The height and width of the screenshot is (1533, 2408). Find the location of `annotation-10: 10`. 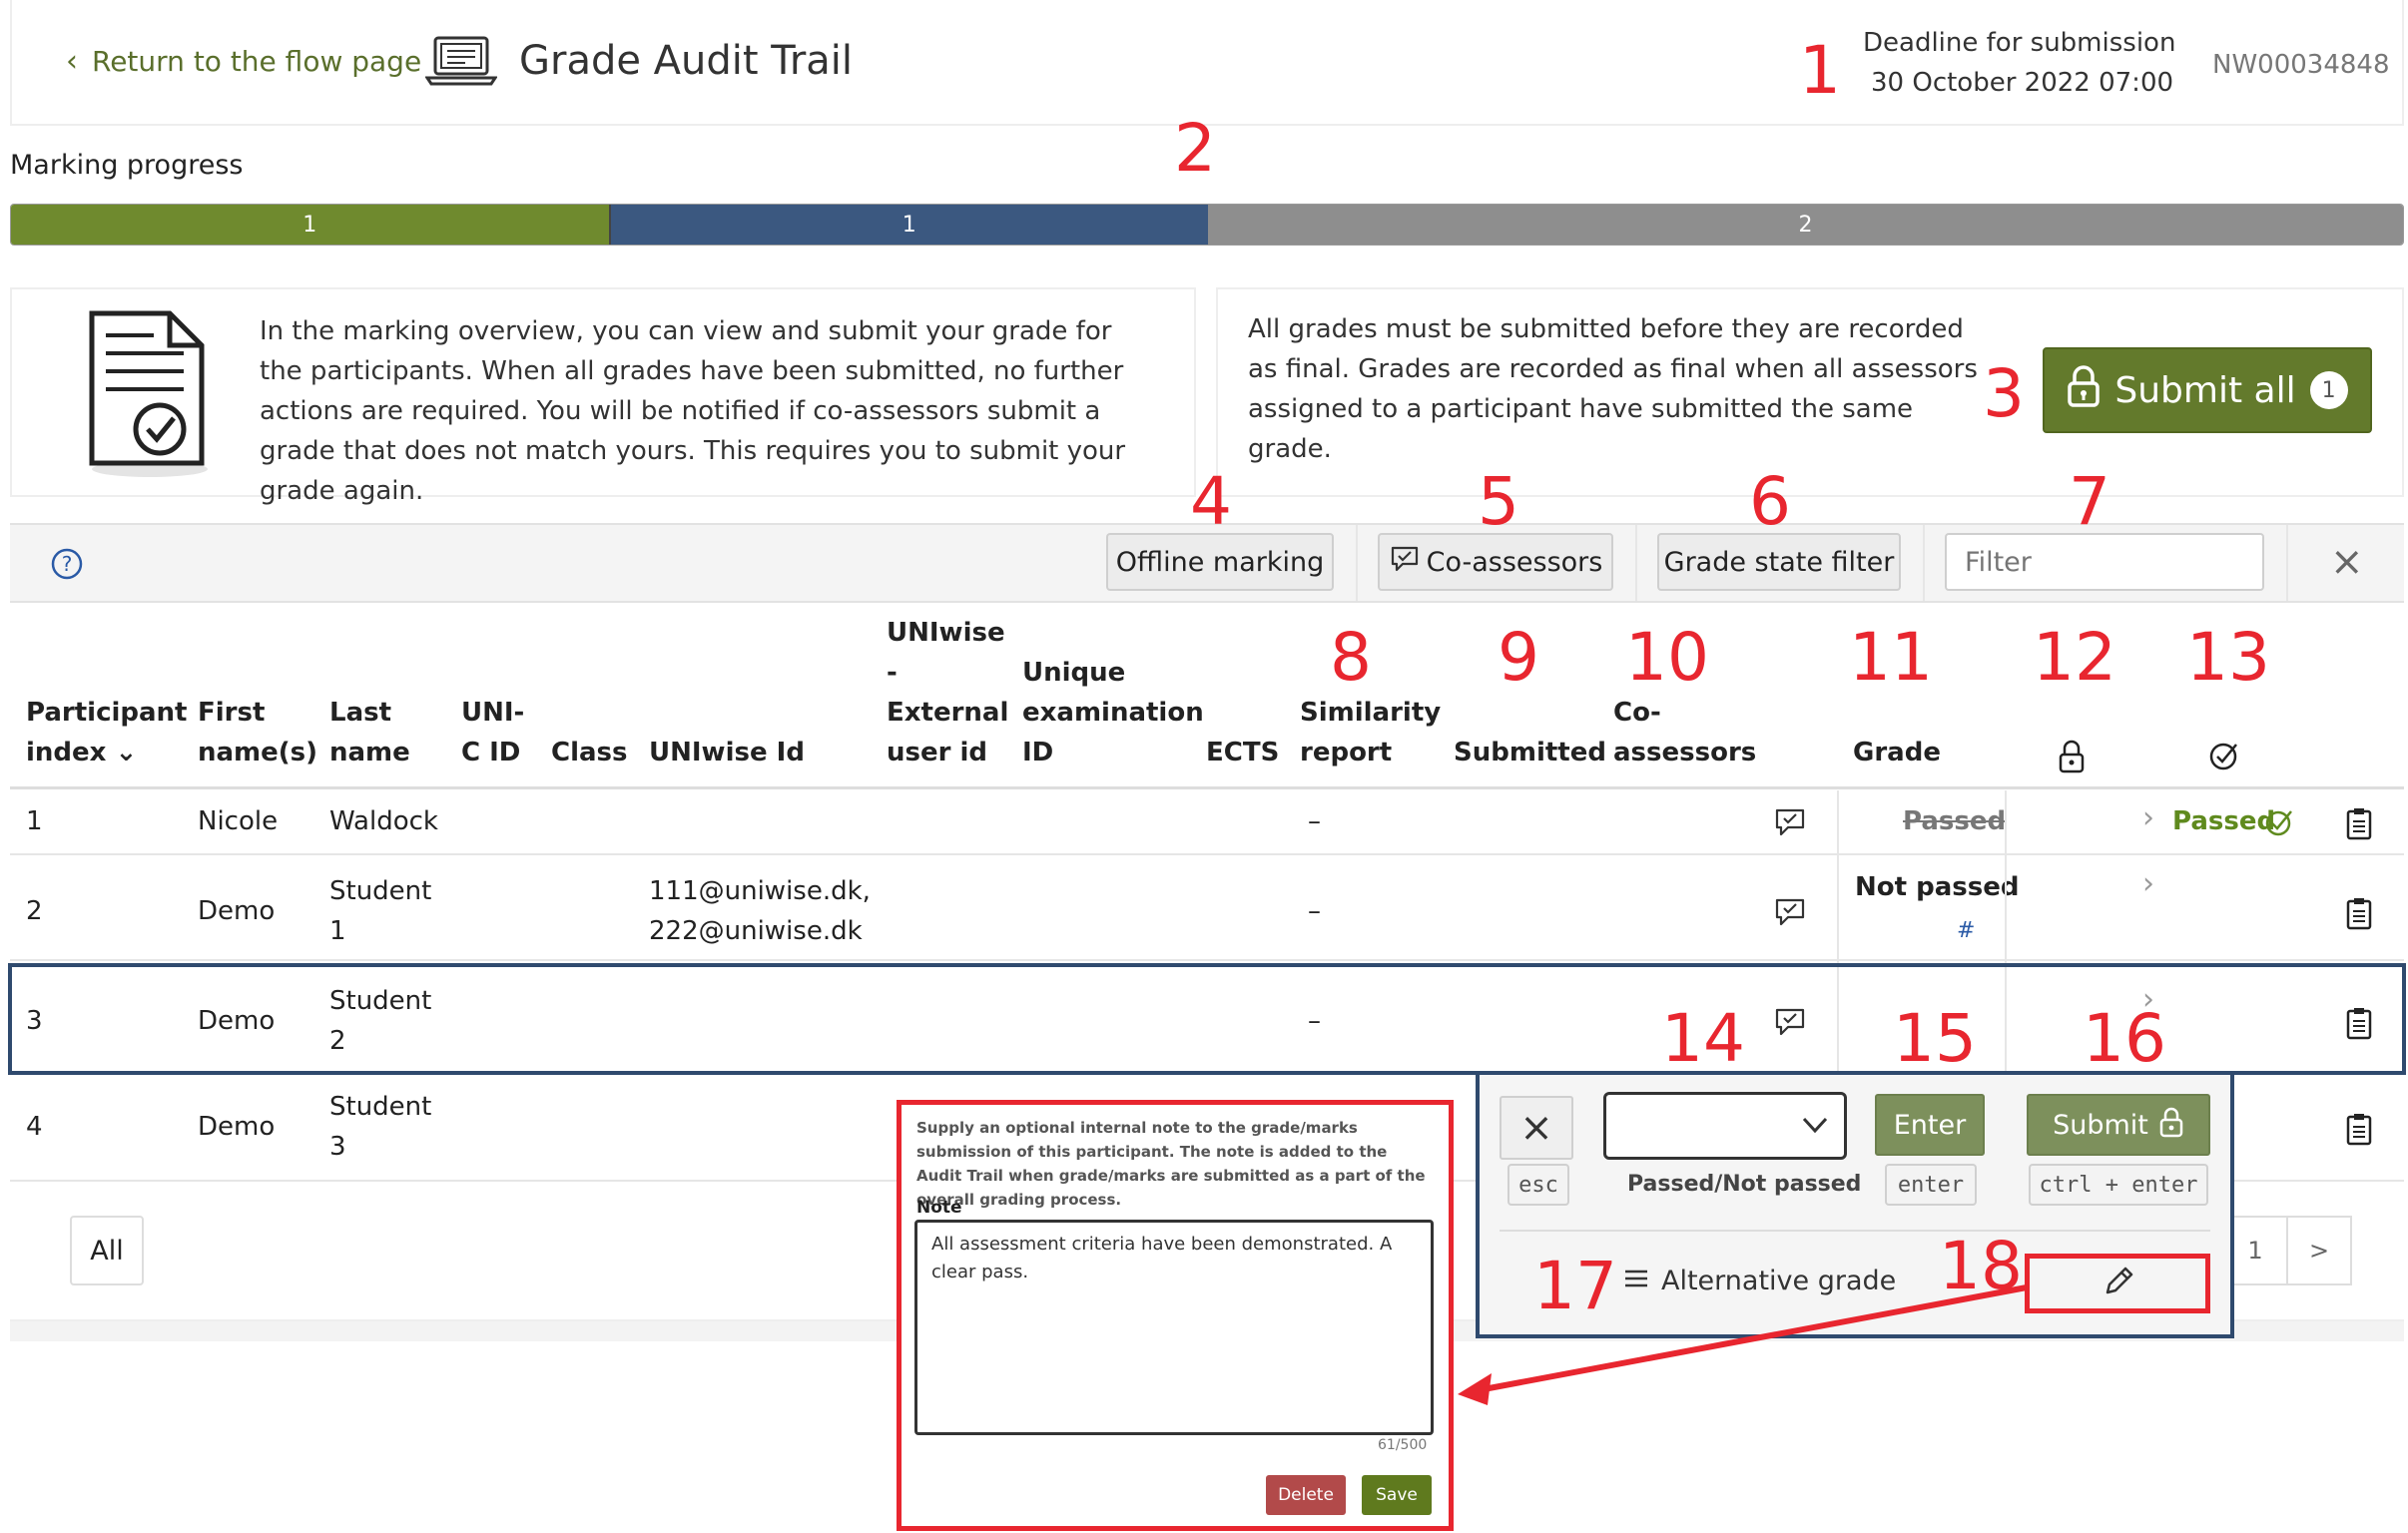

annotation-10: 10 is located at coordinates (1667, 657).